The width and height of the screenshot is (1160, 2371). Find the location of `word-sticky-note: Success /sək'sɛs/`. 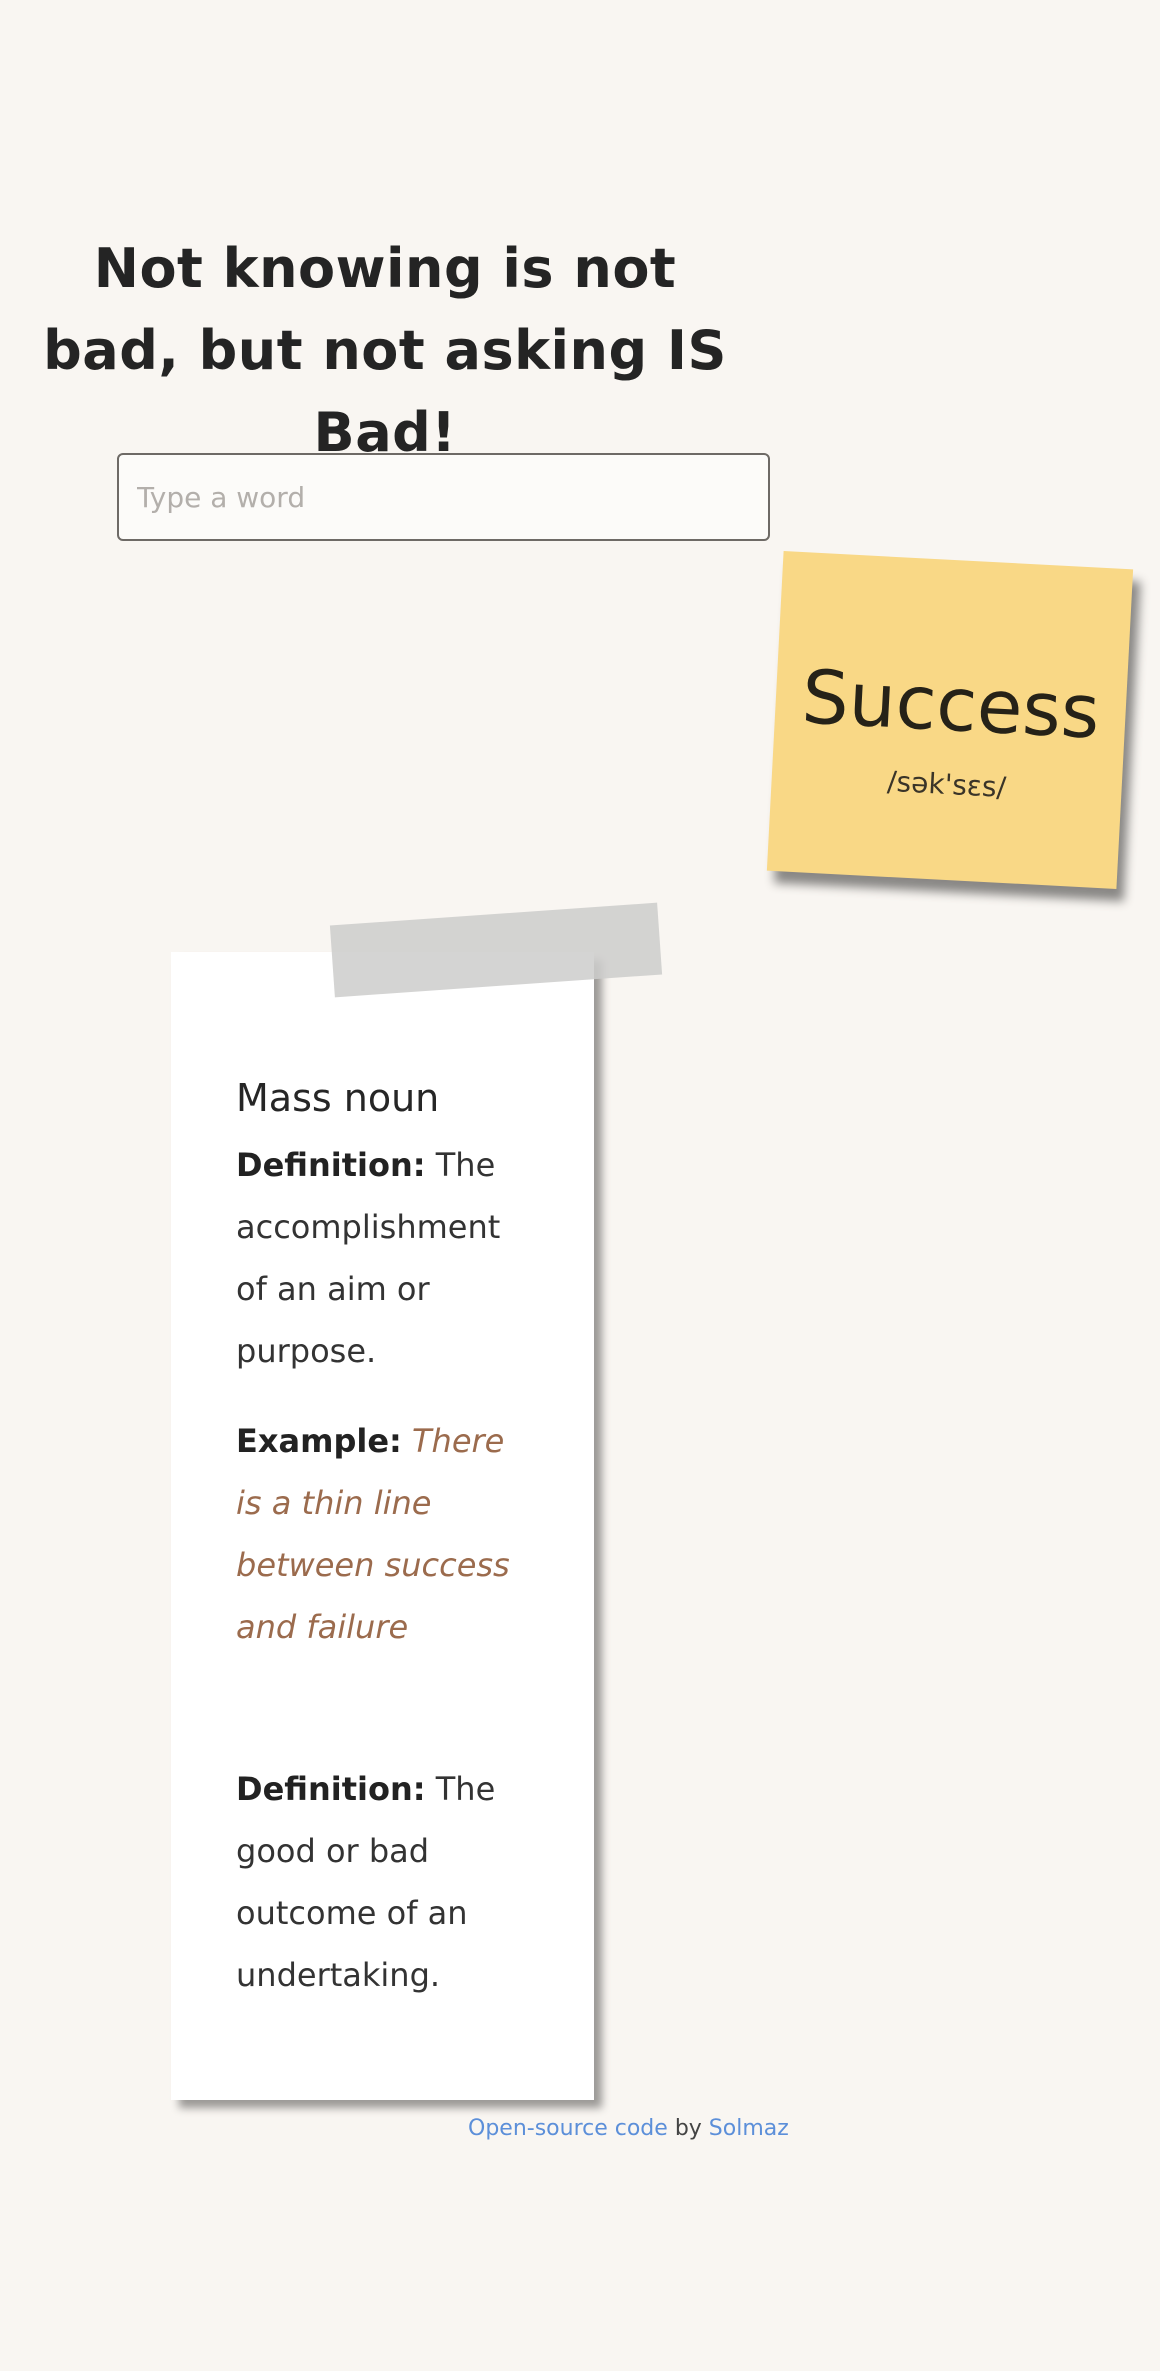

word-sticky-note: Success /sək'sɛs/ is located at coordinates (950, 720).